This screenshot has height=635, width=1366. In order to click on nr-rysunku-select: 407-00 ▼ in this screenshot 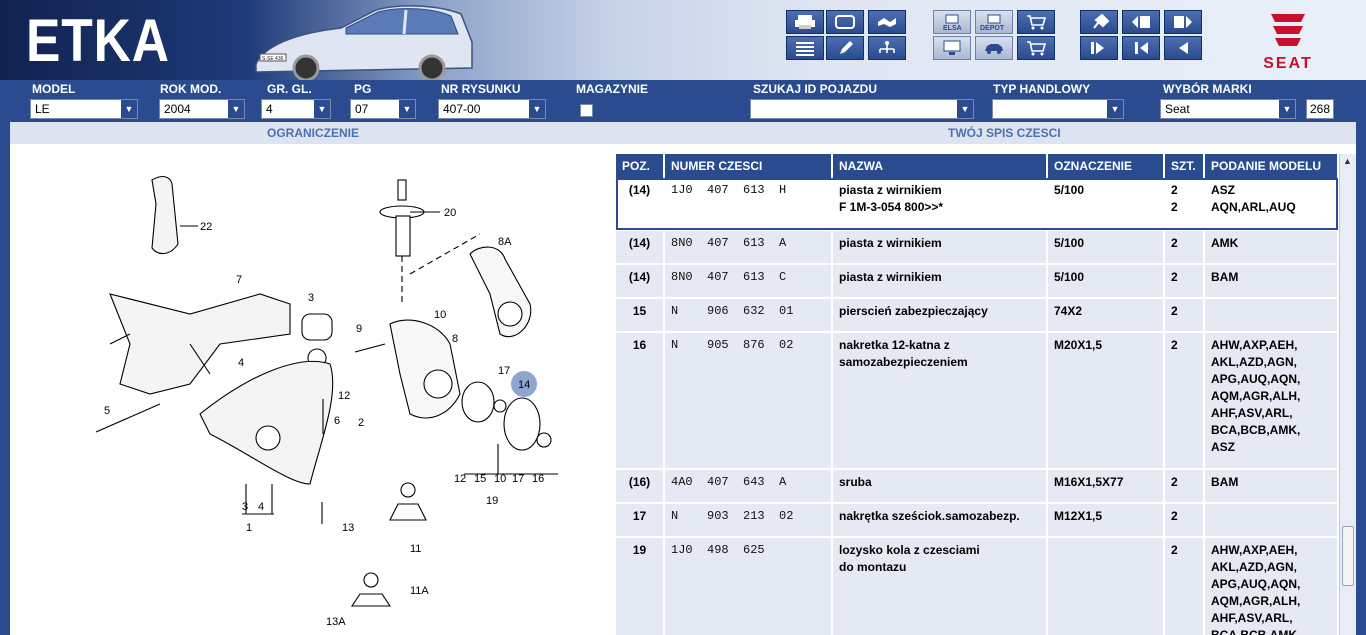, I will do `click(492, 109)`.